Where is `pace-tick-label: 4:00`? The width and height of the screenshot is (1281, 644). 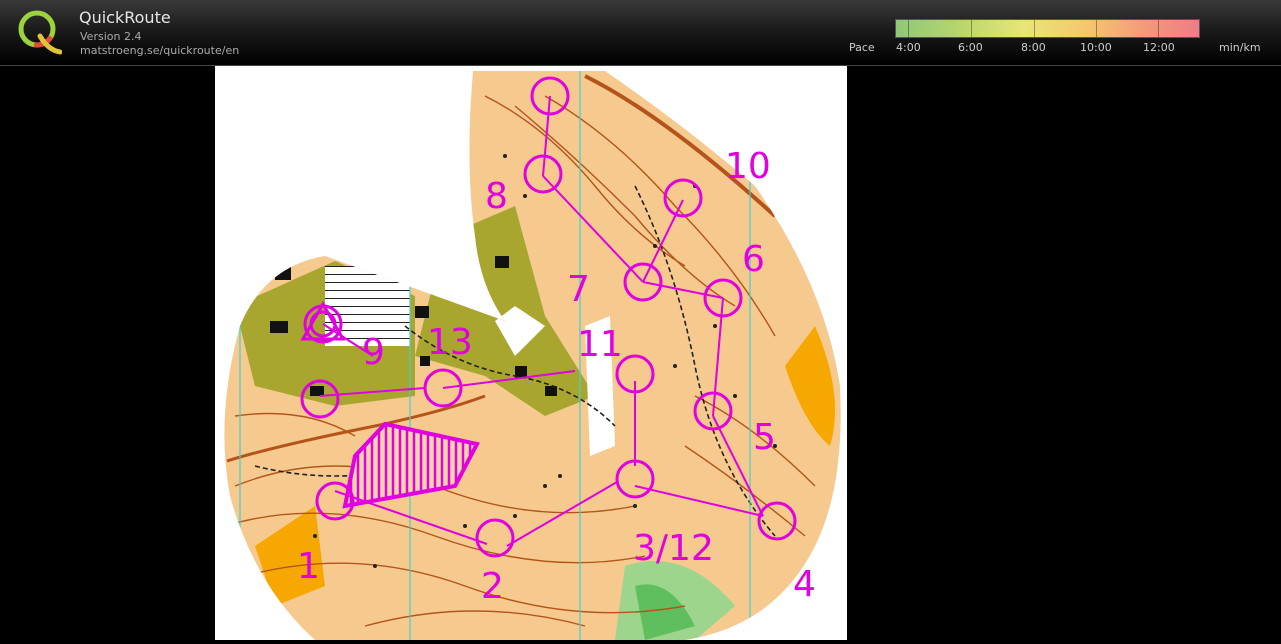
pace-tick-label: 4:00 is located at coordinates (908, 47).